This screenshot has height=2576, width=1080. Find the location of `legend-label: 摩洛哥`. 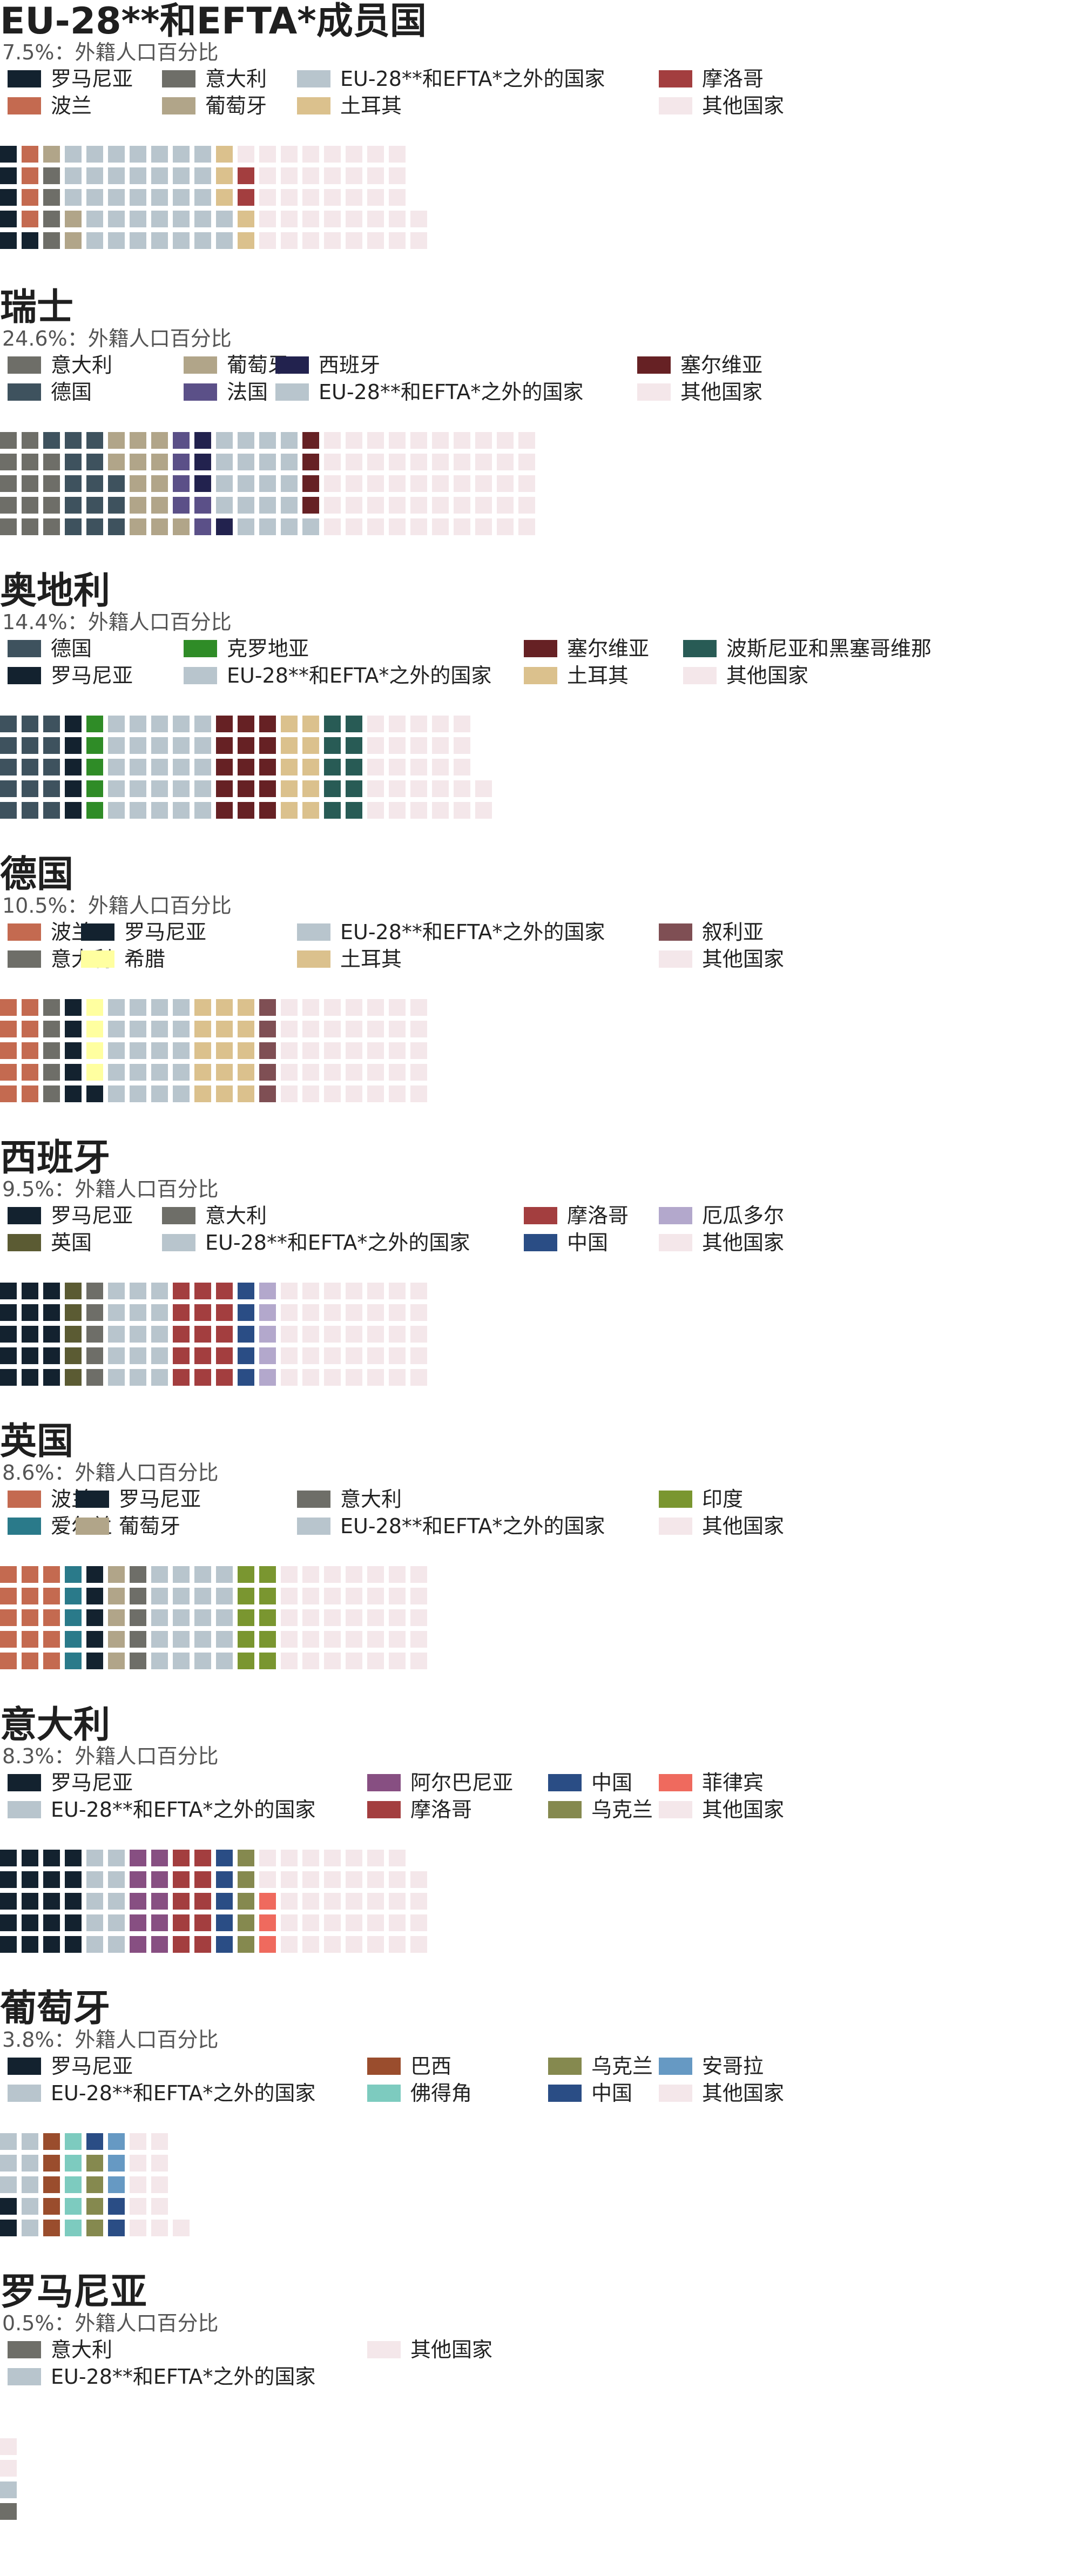

legend-label: 摩洛哥 is located at coordinates (598, 1216).